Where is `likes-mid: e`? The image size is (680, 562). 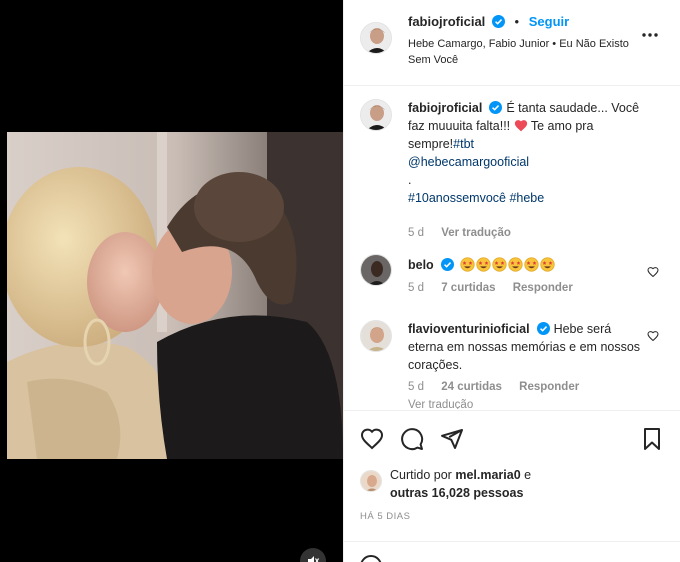 likes-mid: e is located at coordinates (528, 475).